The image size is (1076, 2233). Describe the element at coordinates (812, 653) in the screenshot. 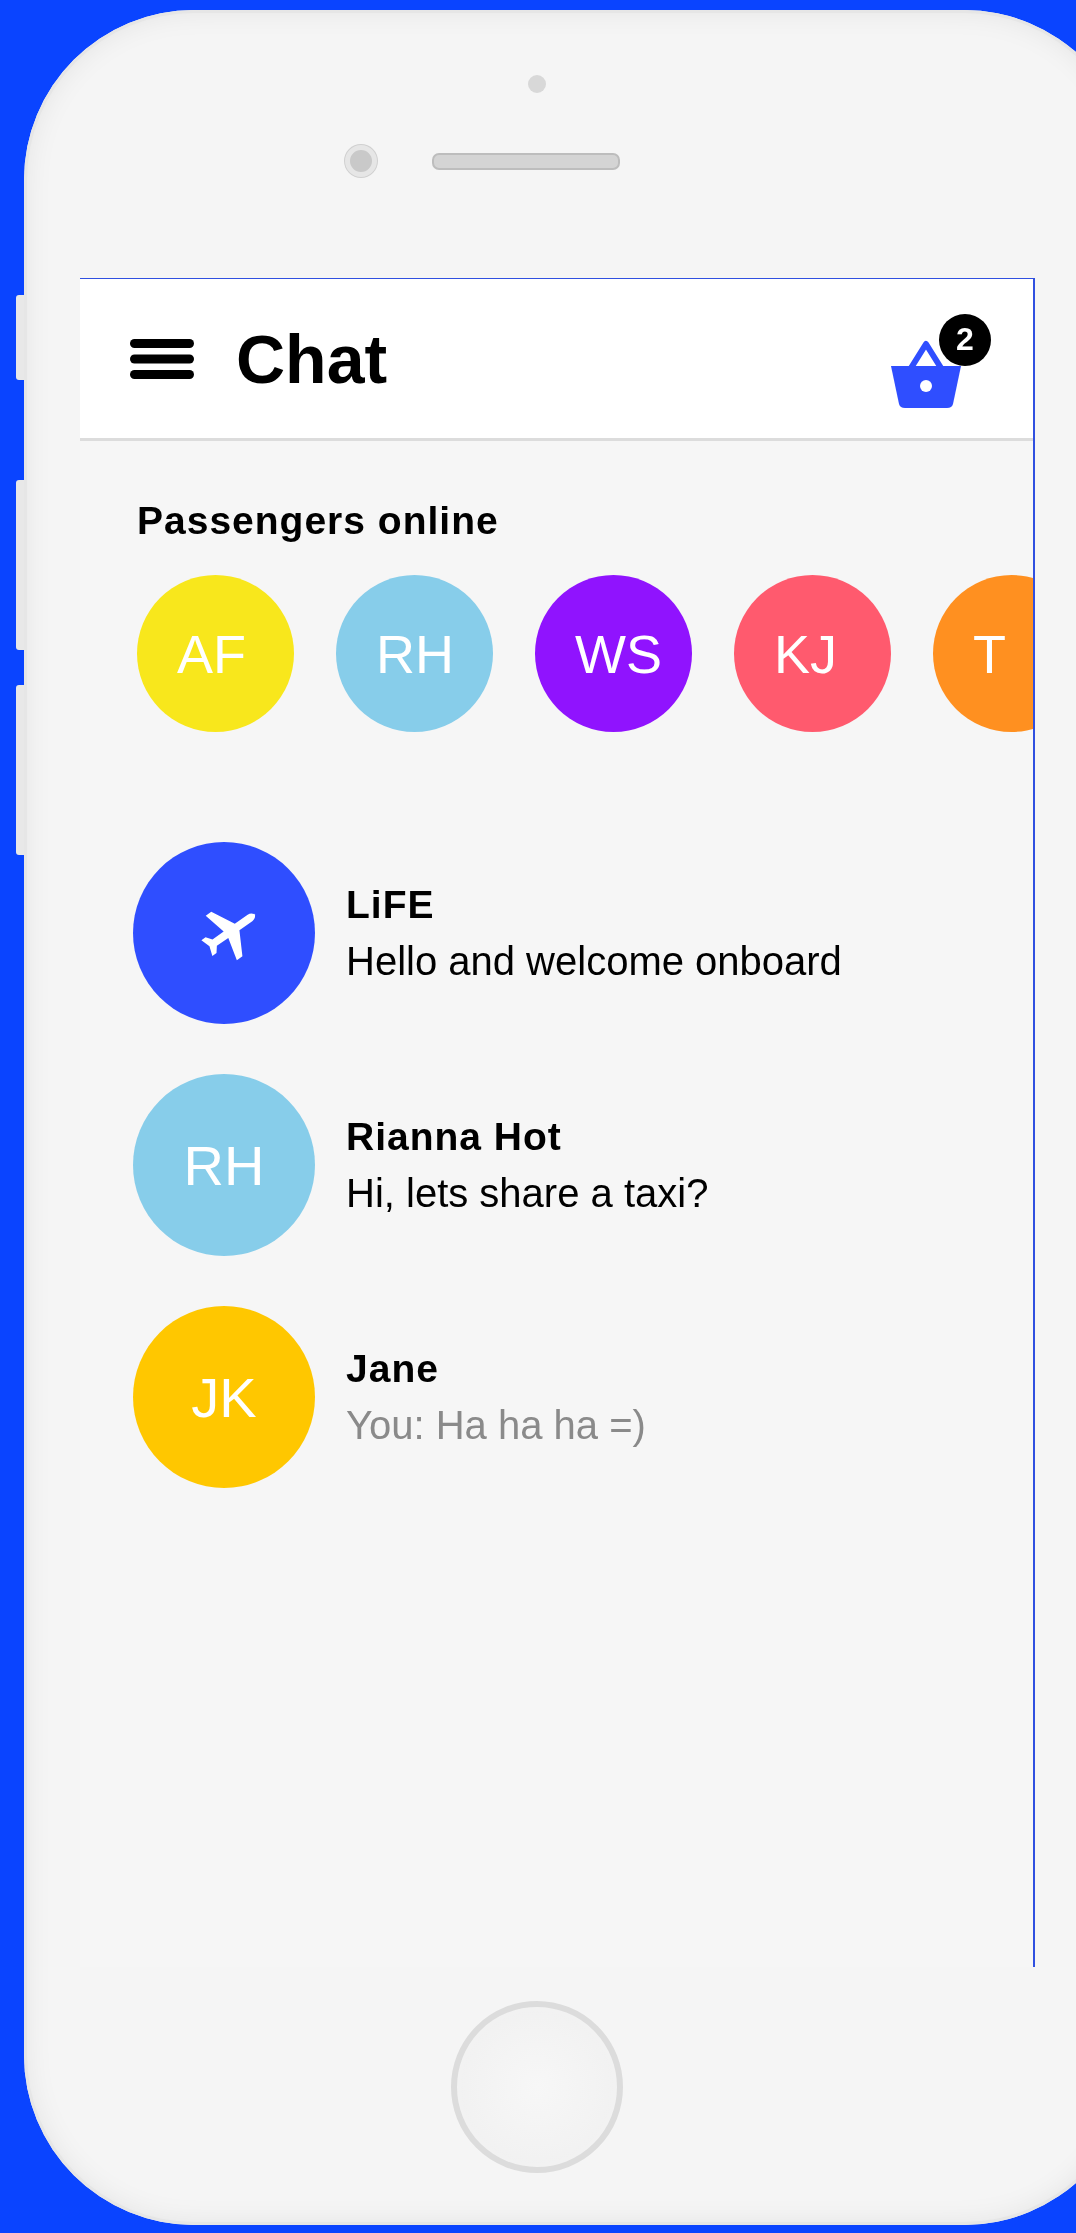

I see `passenger-avatar: KJ` at that location.